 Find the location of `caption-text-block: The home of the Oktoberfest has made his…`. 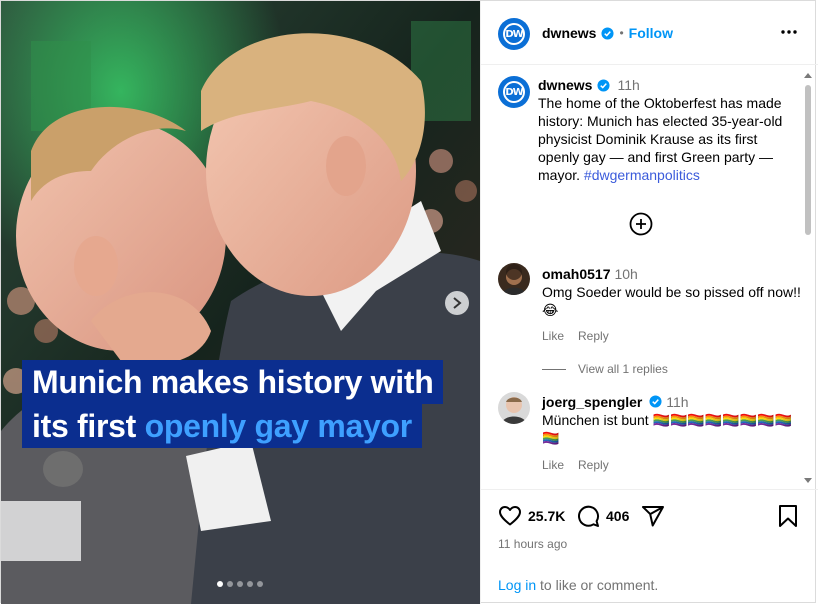

caption-text-block: The home of the Oktoberfest has made his… is located at coordinates (669, 139).